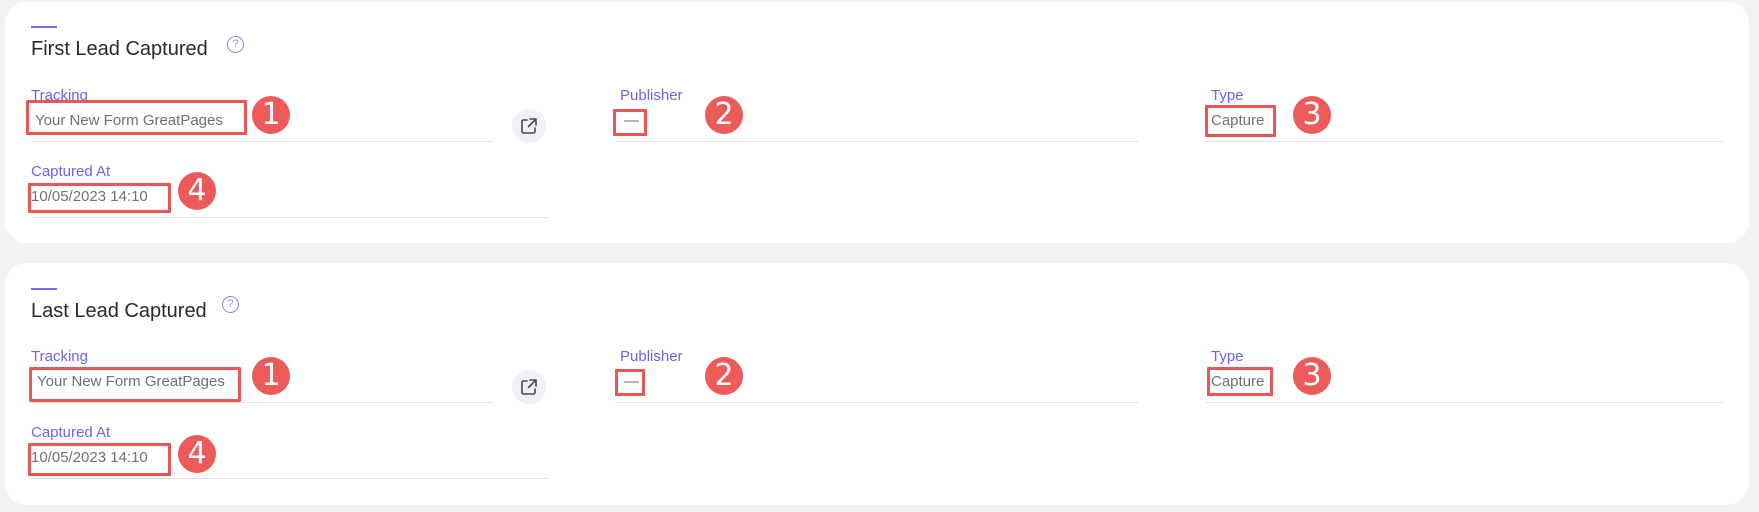  What do you see at coordinates (119, 311) in the screenshot?
I see `card-title: Last Lead Captured` at bounding box center [119, 311].